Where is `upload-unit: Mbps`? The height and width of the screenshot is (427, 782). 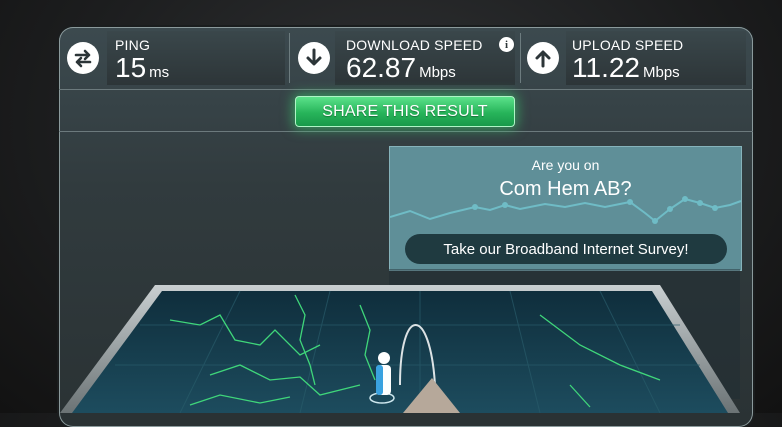
upload-unit: Mbps is located at coordinates (661, 72).